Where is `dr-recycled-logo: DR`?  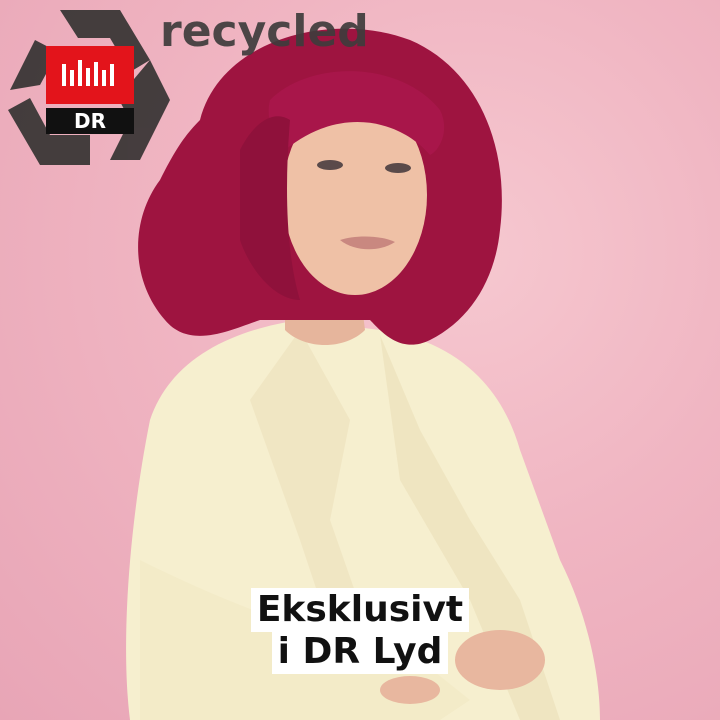 dr-recycled-logo: DR is located at coordinates (90, 90).